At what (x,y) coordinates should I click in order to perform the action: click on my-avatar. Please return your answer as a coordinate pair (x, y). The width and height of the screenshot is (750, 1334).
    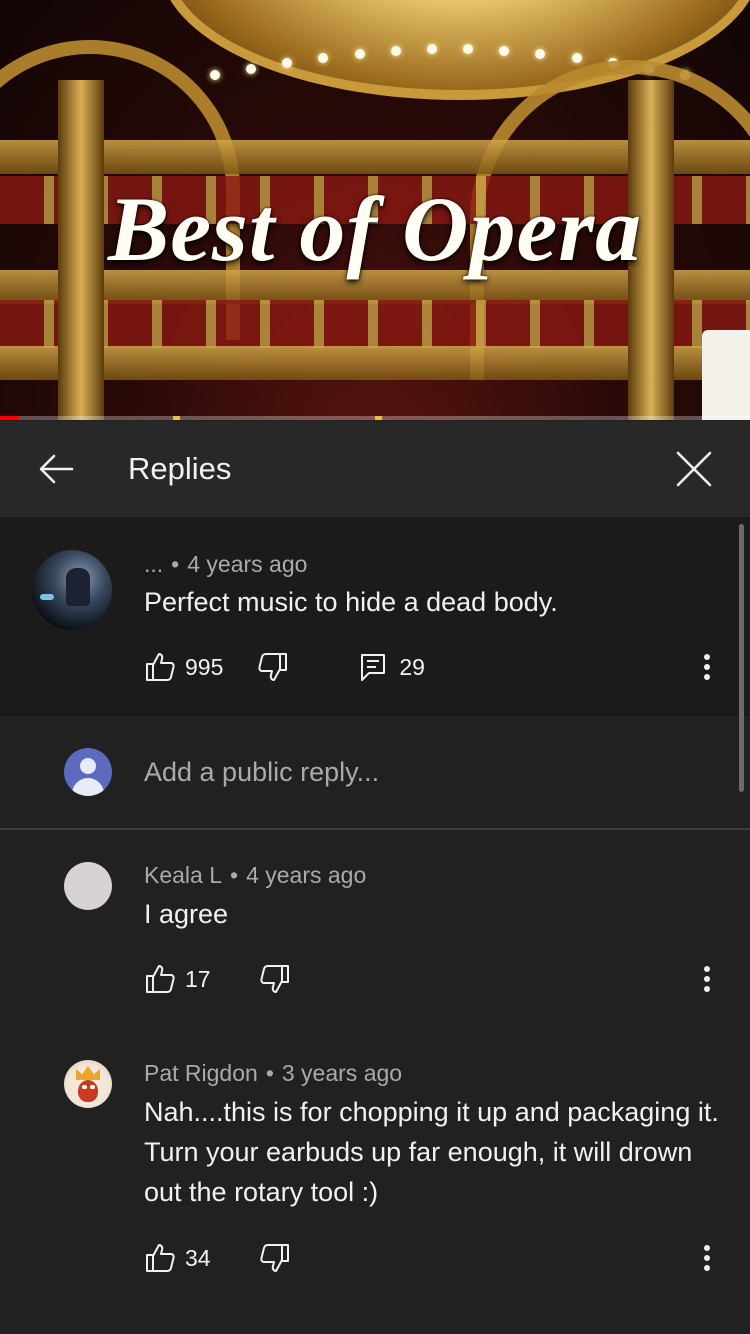
    Looking at the image, I should click on (88, 772).